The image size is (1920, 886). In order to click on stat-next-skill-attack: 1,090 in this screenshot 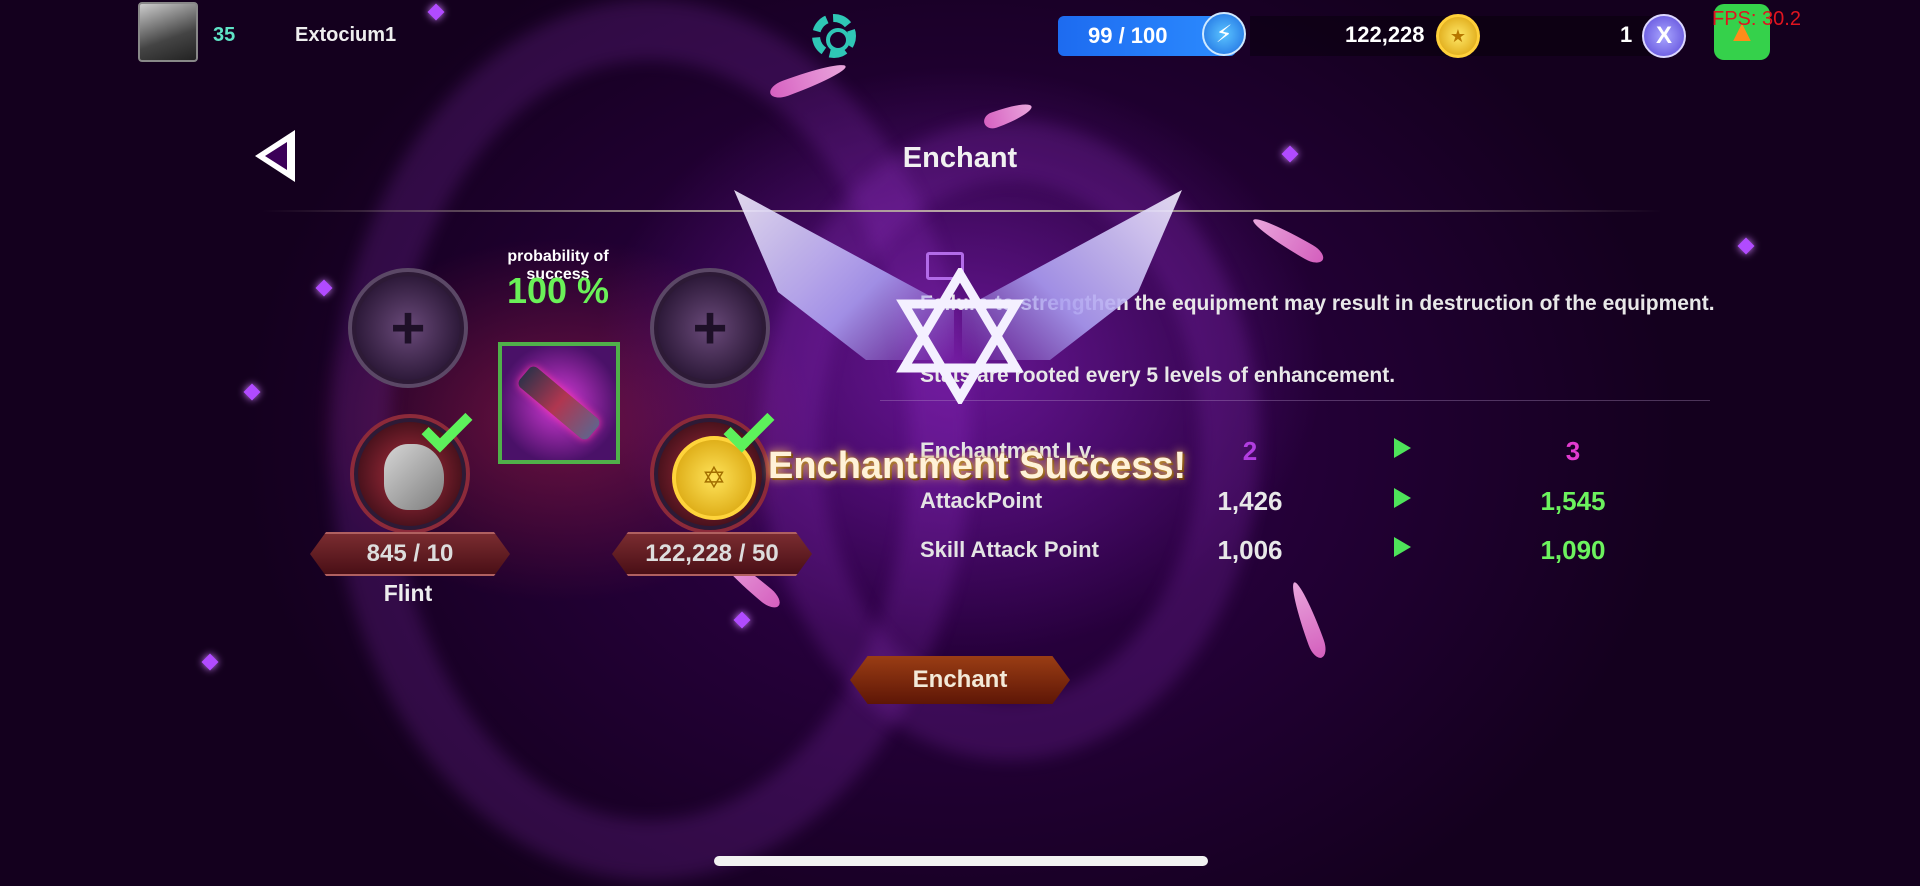, I will do `click(1573, 550)`.